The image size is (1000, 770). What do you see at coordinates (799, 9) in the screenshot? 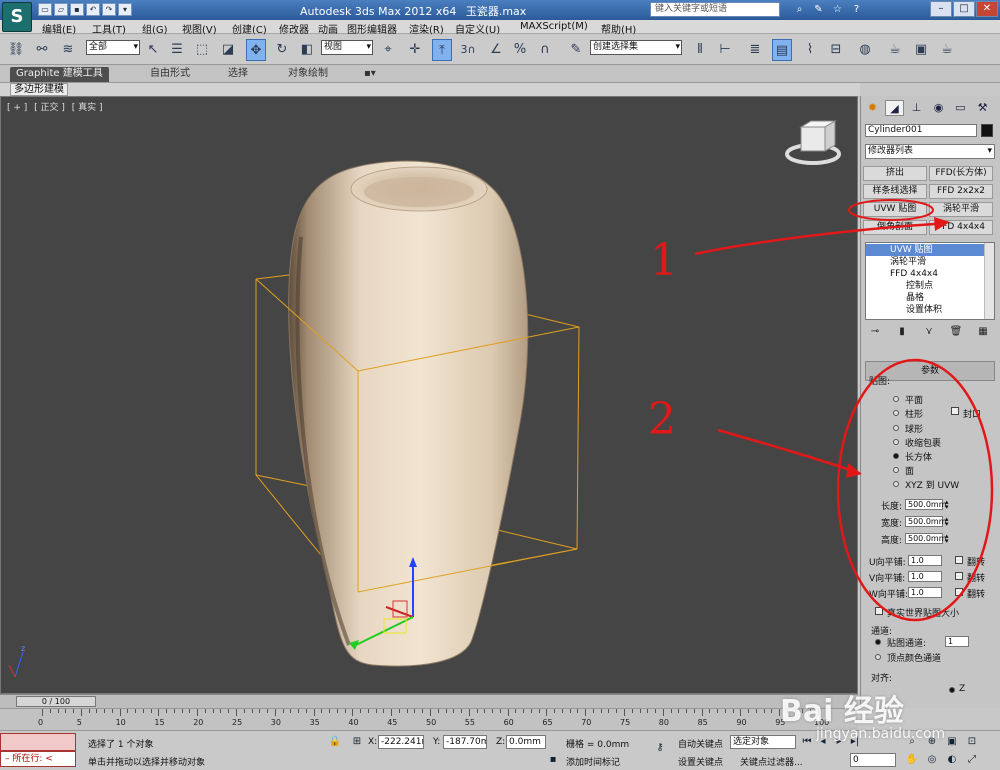
I see `binoculars-icon: ⌕` at bounding box center [799, 9].